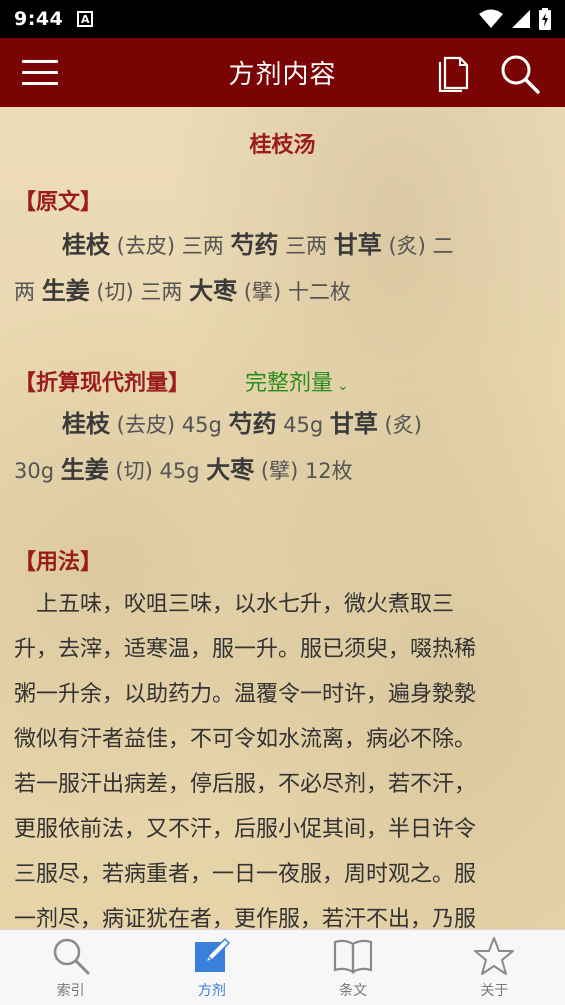 The width and height of the screenshot is (565, 1005). I want to click on tab-label: 条文, so click(353, 991).